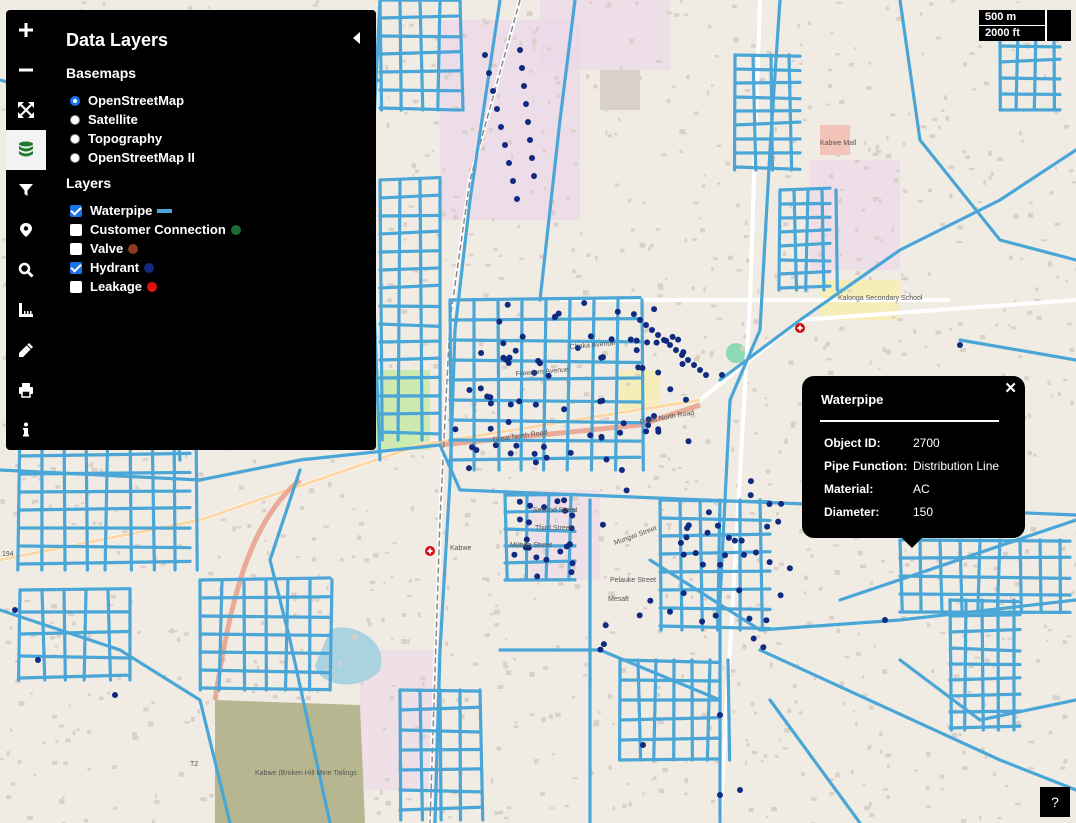  I want to click on basemap-option-openstreetmap-ii: OpenStreetMap II, so click(211, 157).